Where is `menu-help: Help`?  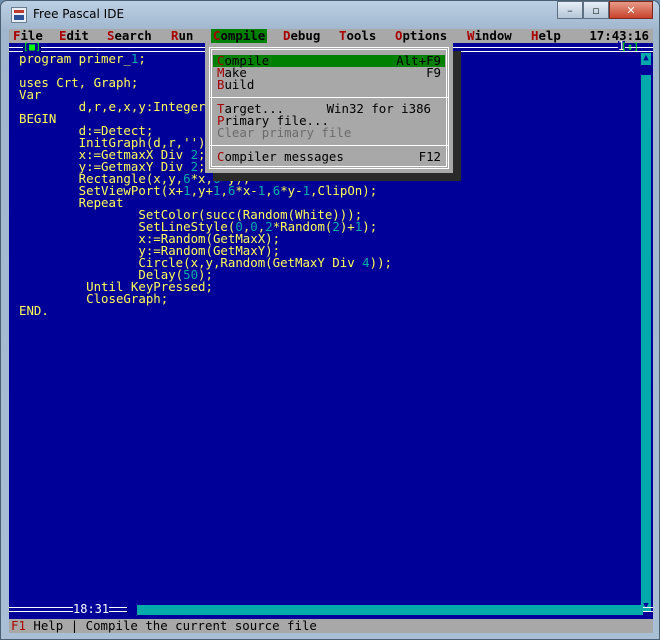
menu-help: Help is located at coordinates (546, 36).